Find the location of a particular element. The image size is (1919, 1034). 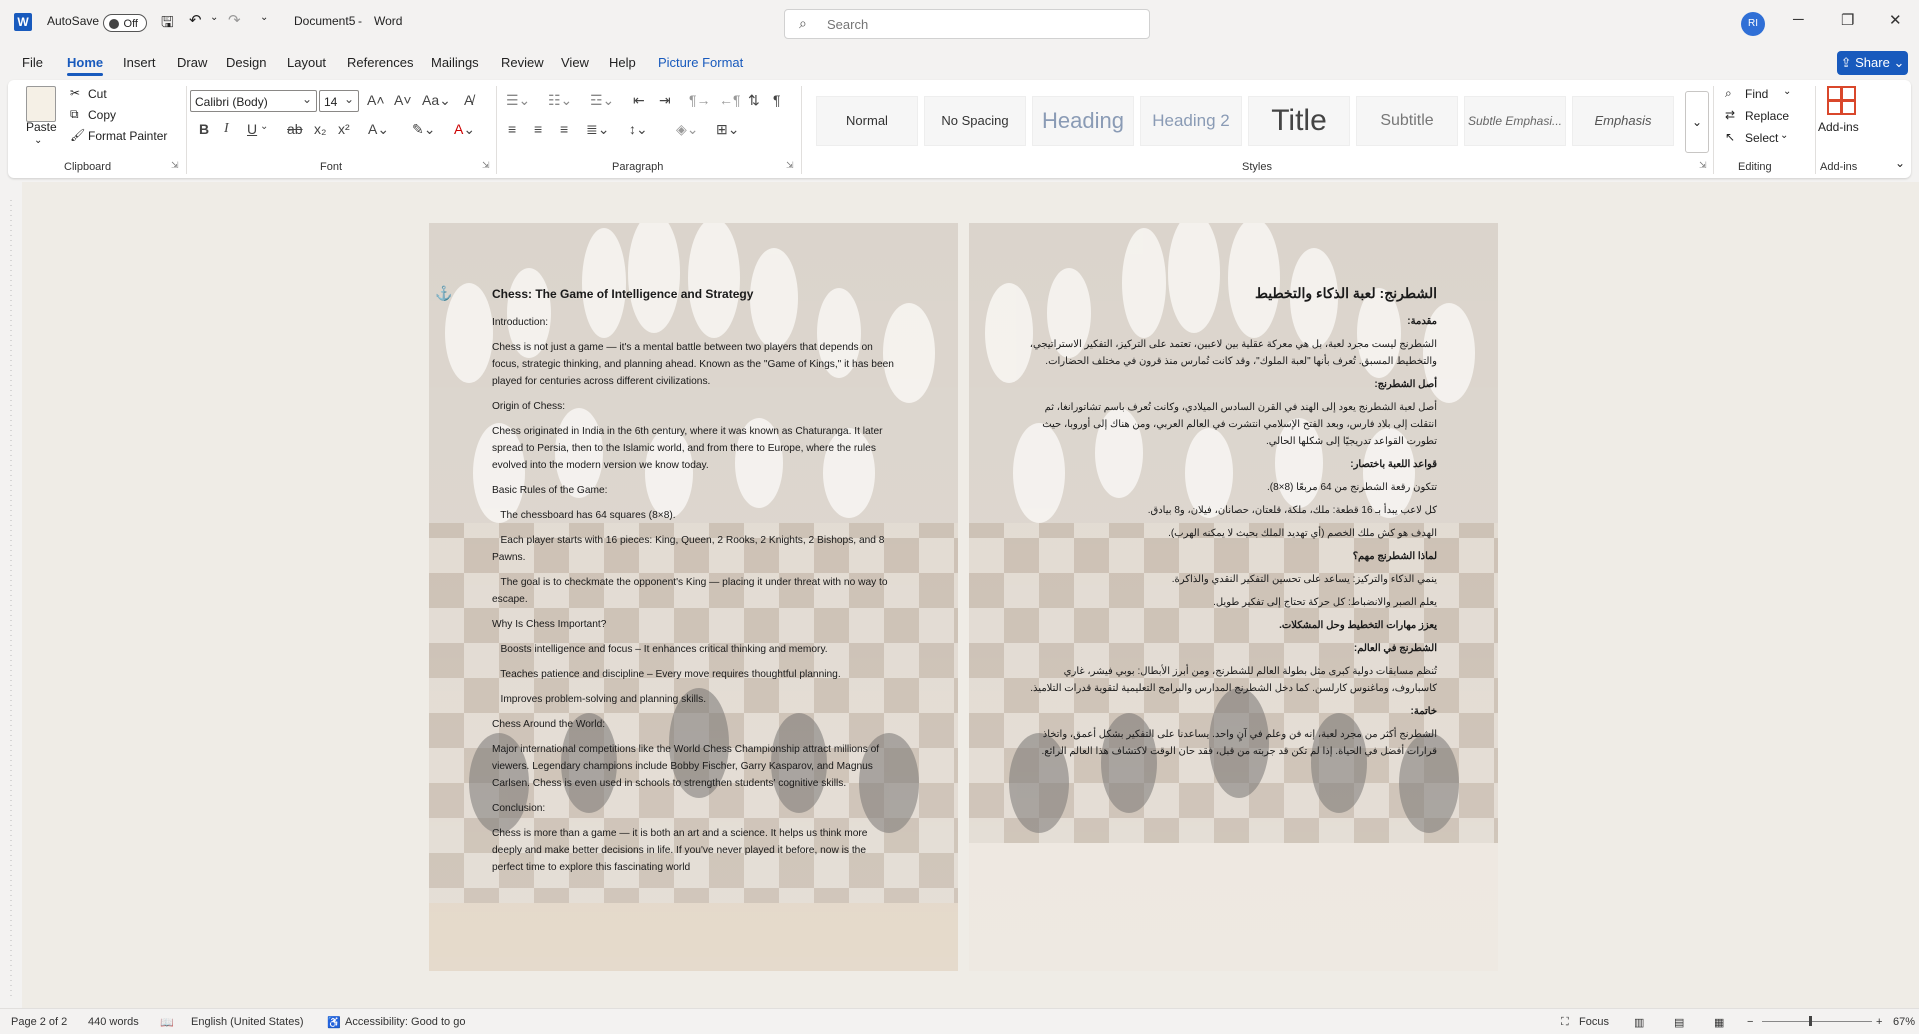

paragraph-launcher-icon: ⇲ is located at coordinates (790, 165).